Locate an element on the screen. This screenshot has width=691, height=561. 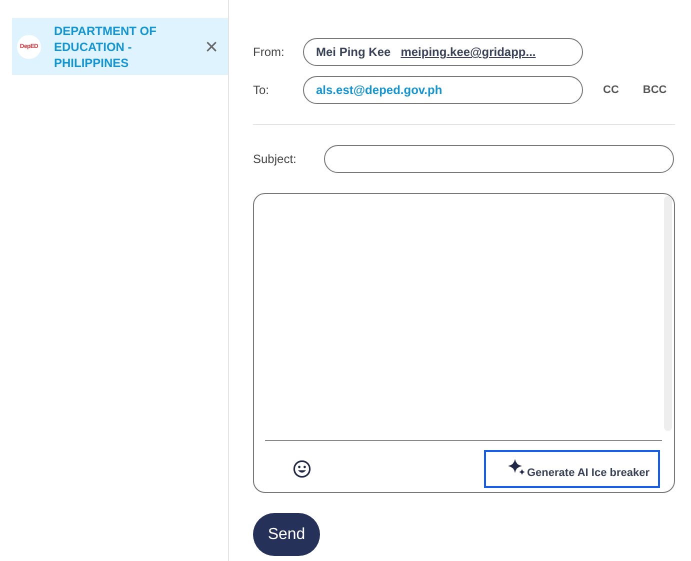
sparkle-icon is located at coordinates (517, 468).